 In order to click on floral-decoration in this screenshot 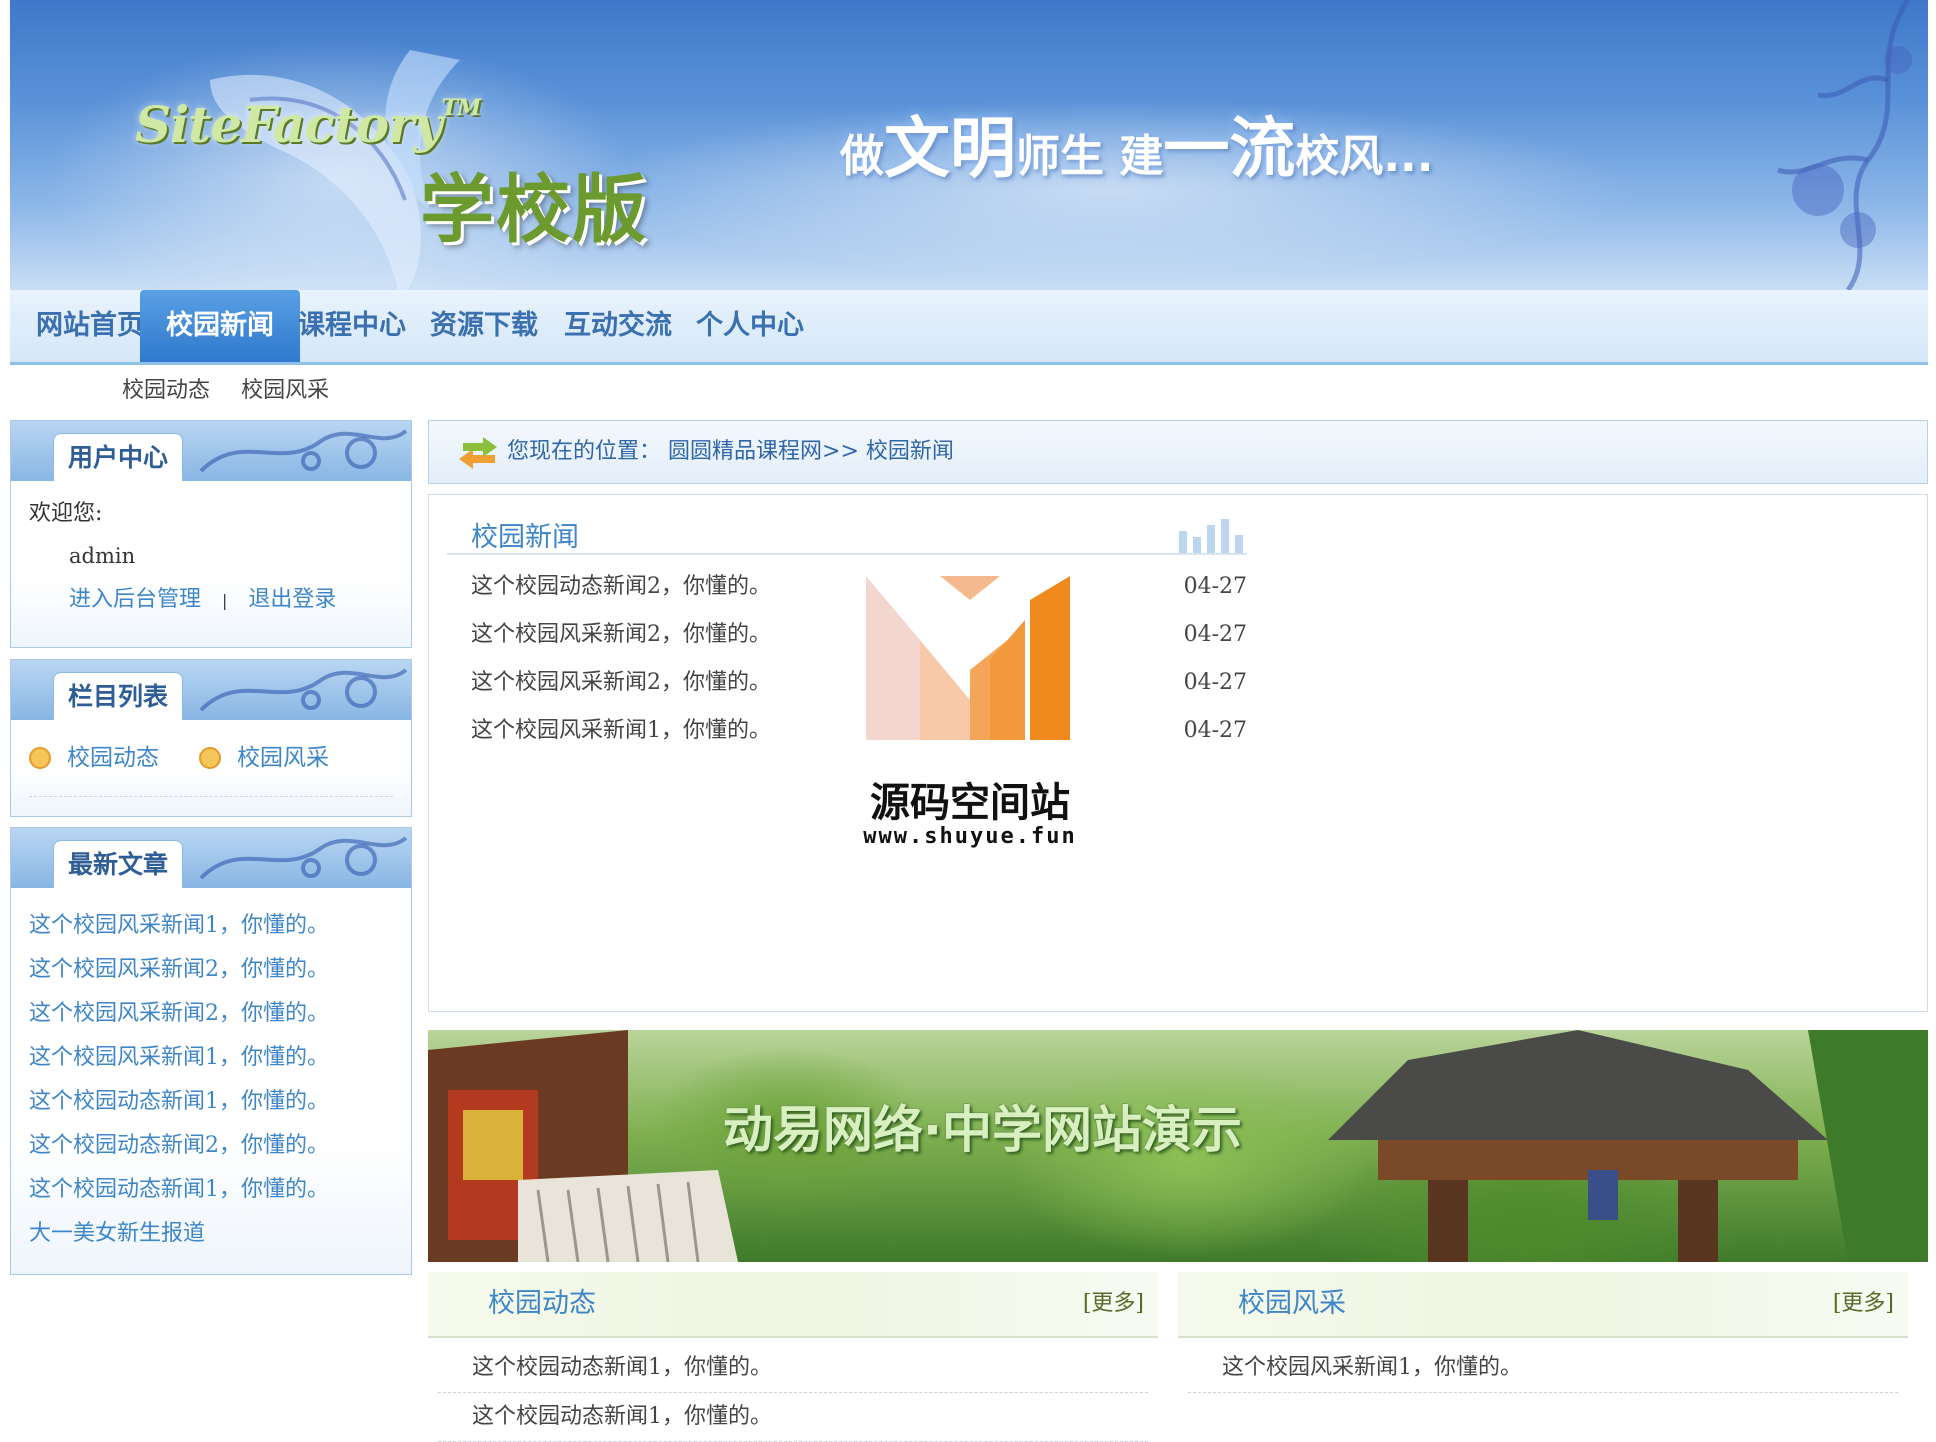, I will do `click(1844, 145)`.